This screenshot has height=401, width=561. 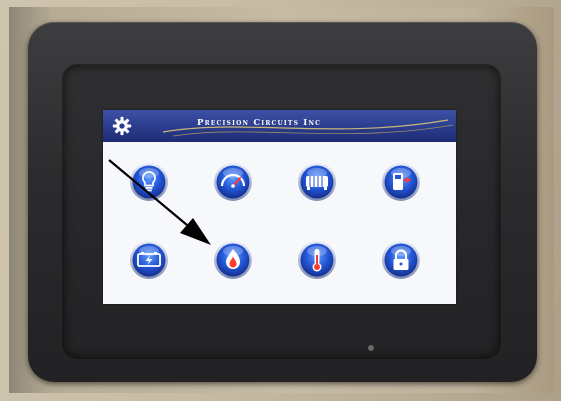 I want to click on speedometer-gauge-icon, so click(x=233, y=182).